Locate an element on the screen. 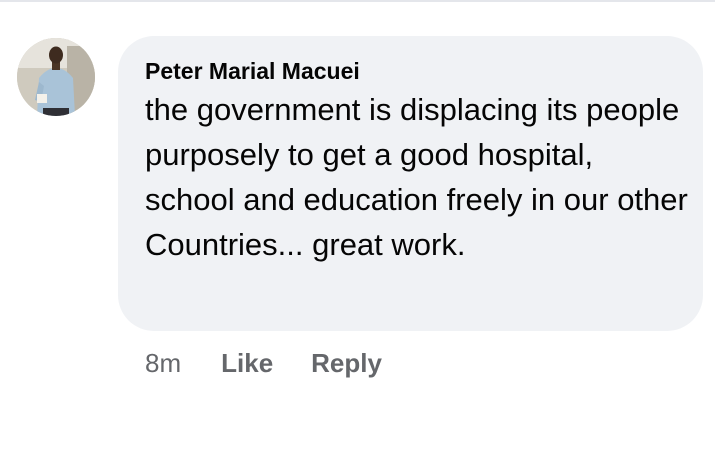  comment-actions: 8m Like Reply is located at coordinates (282, 363).